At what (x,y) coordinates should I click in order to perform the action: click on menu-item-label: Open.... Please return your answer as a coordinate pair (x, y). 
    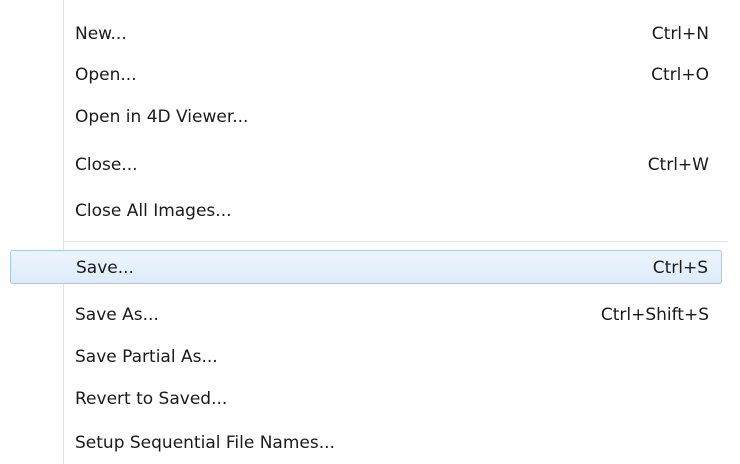
    Looking at the image, I should click on (106, 75).